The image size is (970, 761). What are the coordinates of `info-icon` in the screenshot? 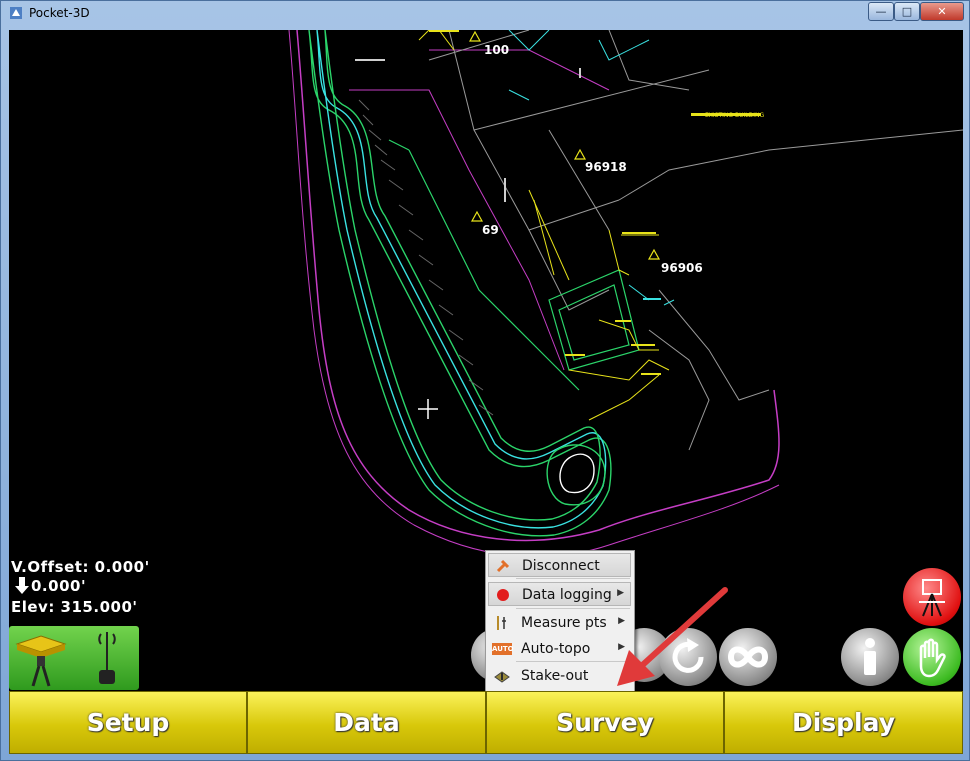 It's located at (870, 656).